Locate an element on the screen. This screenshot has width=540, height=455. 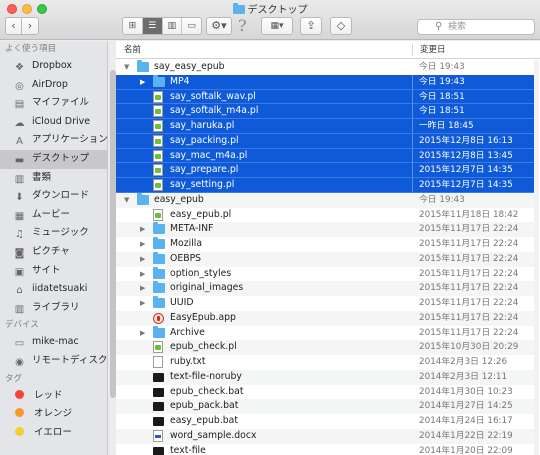
computer-icon: ▭ is located at coordinates (19, 344).